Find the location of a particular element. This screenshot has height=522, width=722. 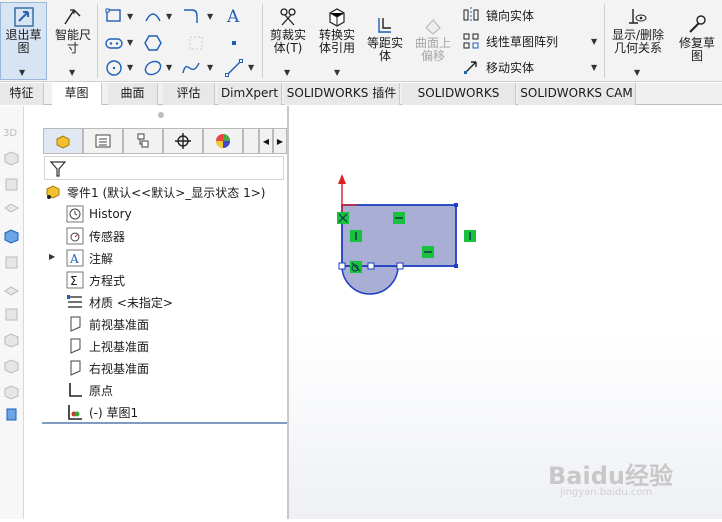

circle-icon is located at coordinates (114, 68).